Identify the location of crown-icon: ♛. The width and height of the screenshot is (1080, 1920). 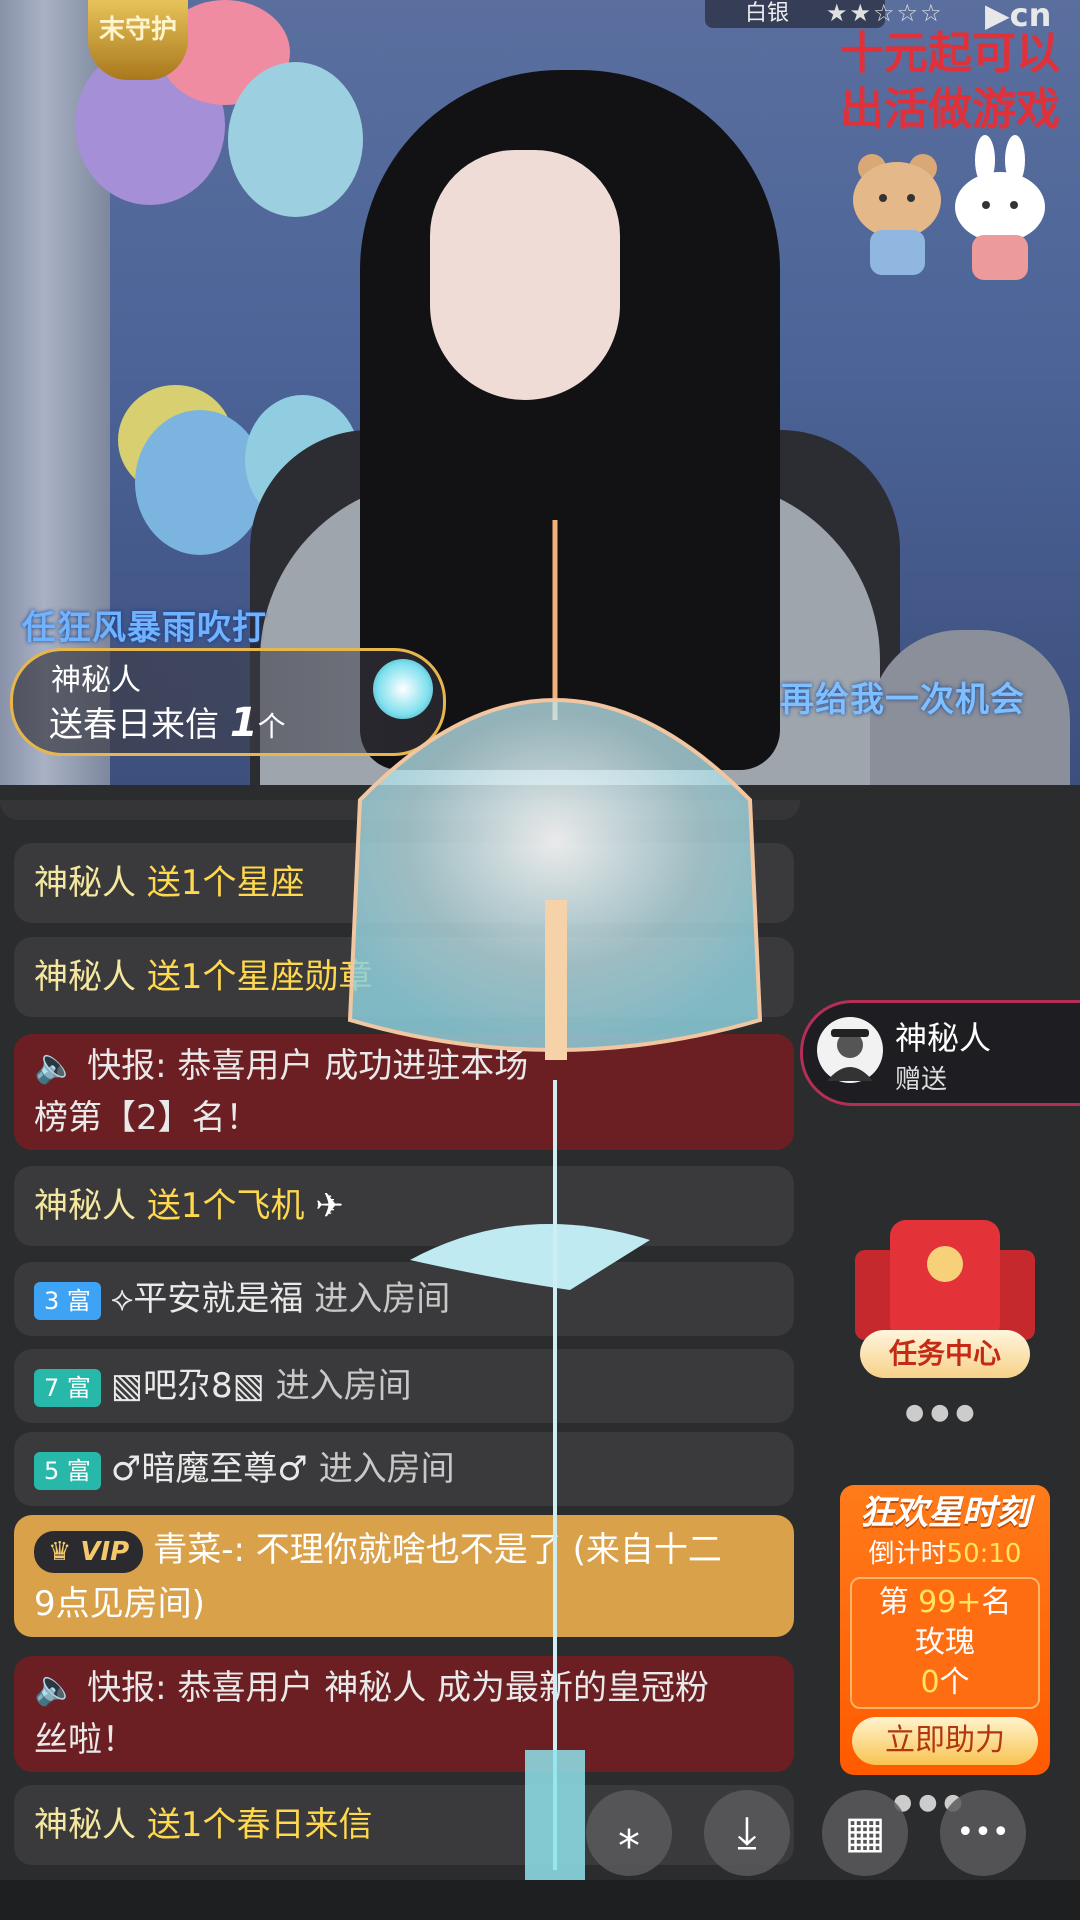
(60, 1551).